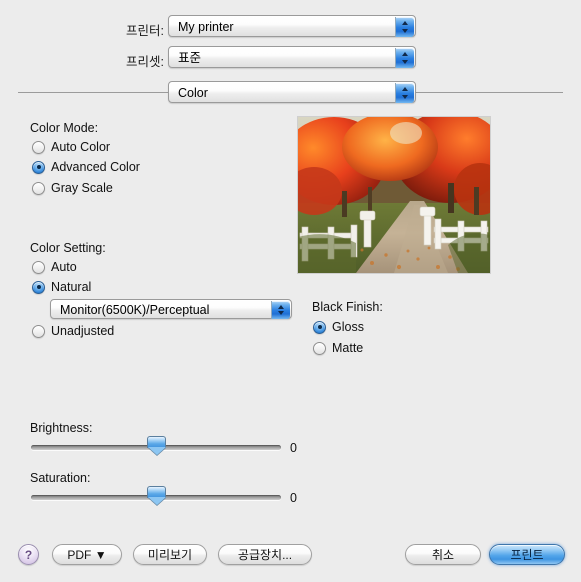 The width and height of the screenshot is (581, 582). I want to click on radio-matte: Matte, so click(338, 348).